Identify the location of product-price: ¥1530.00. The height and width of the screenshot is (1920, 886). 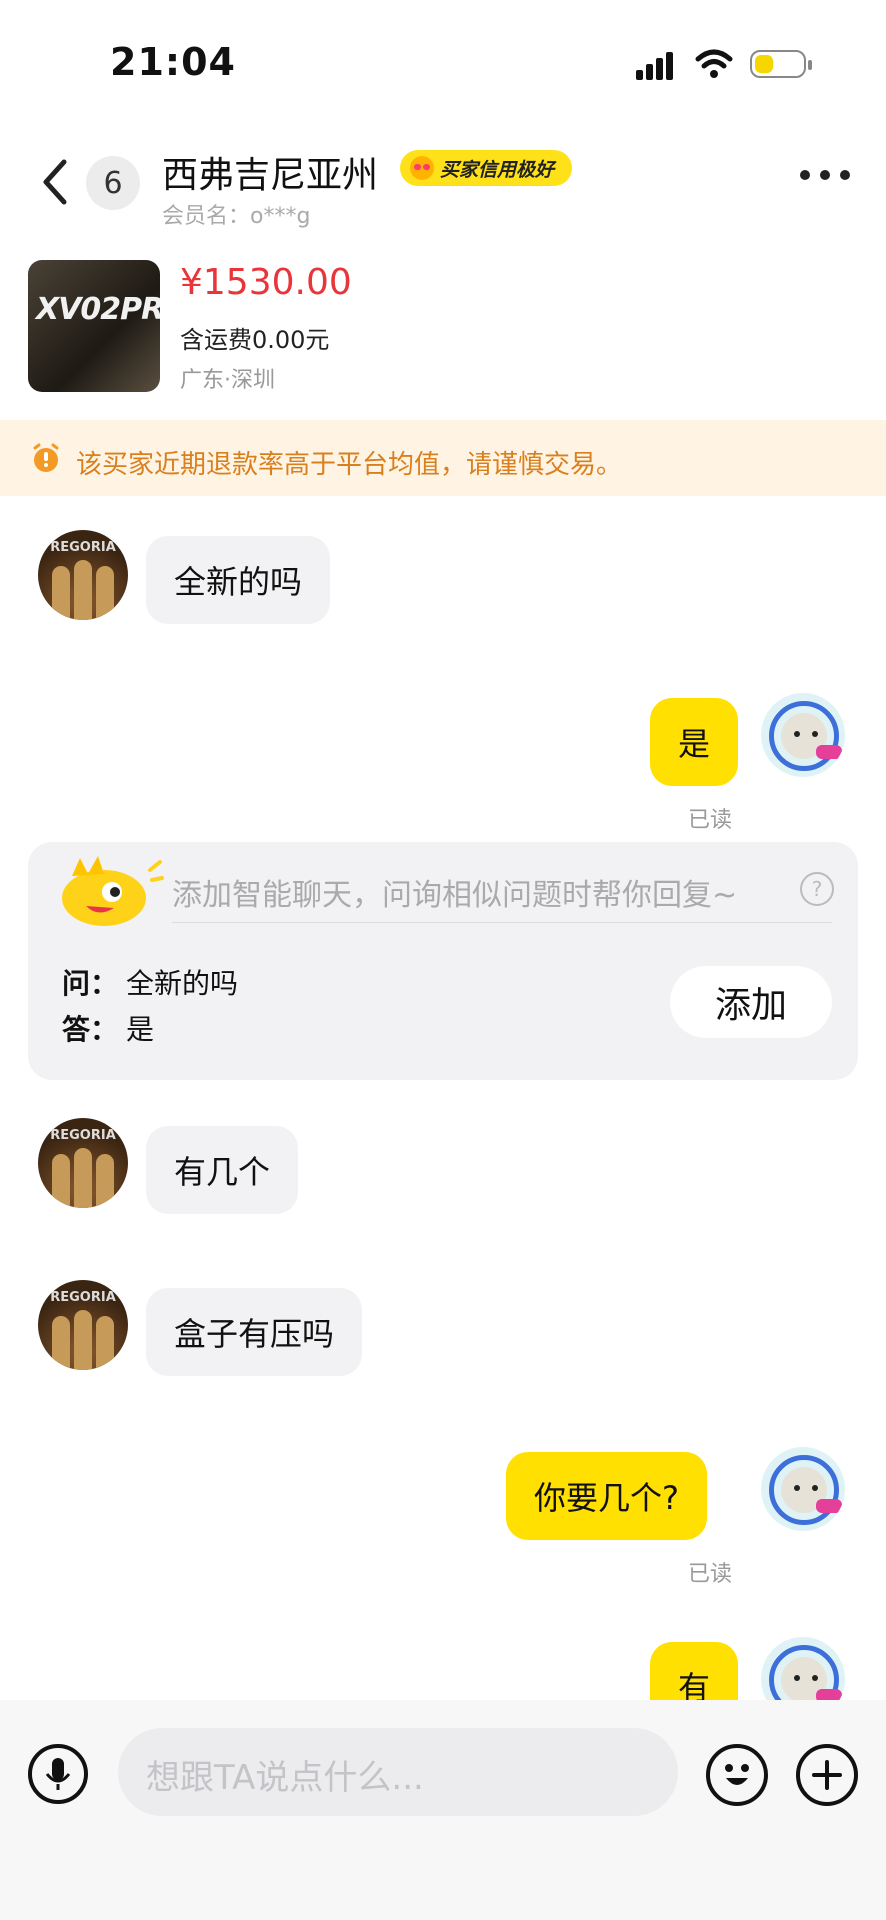
(266, 282).